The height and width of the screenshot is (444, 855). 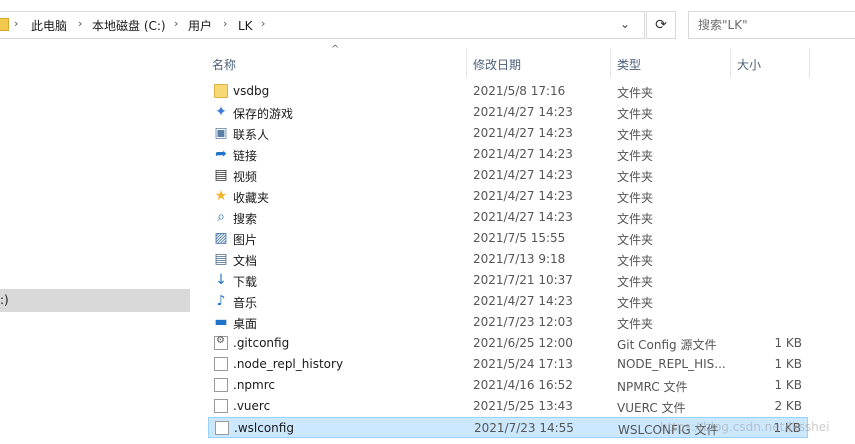 I want to click on file-type: Git Config 源文件, so click(x=667, y=345).